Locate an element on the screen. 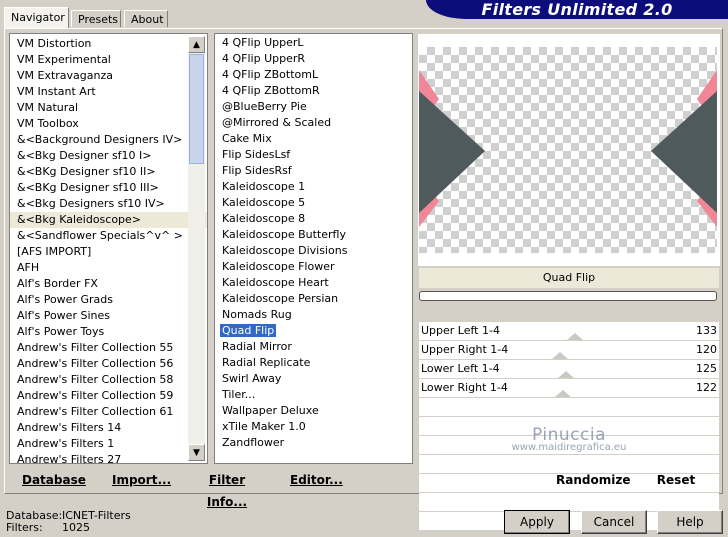 The image size is (728, 537). category-item: Alf's Power Toys is located at coordinates (108, 332).